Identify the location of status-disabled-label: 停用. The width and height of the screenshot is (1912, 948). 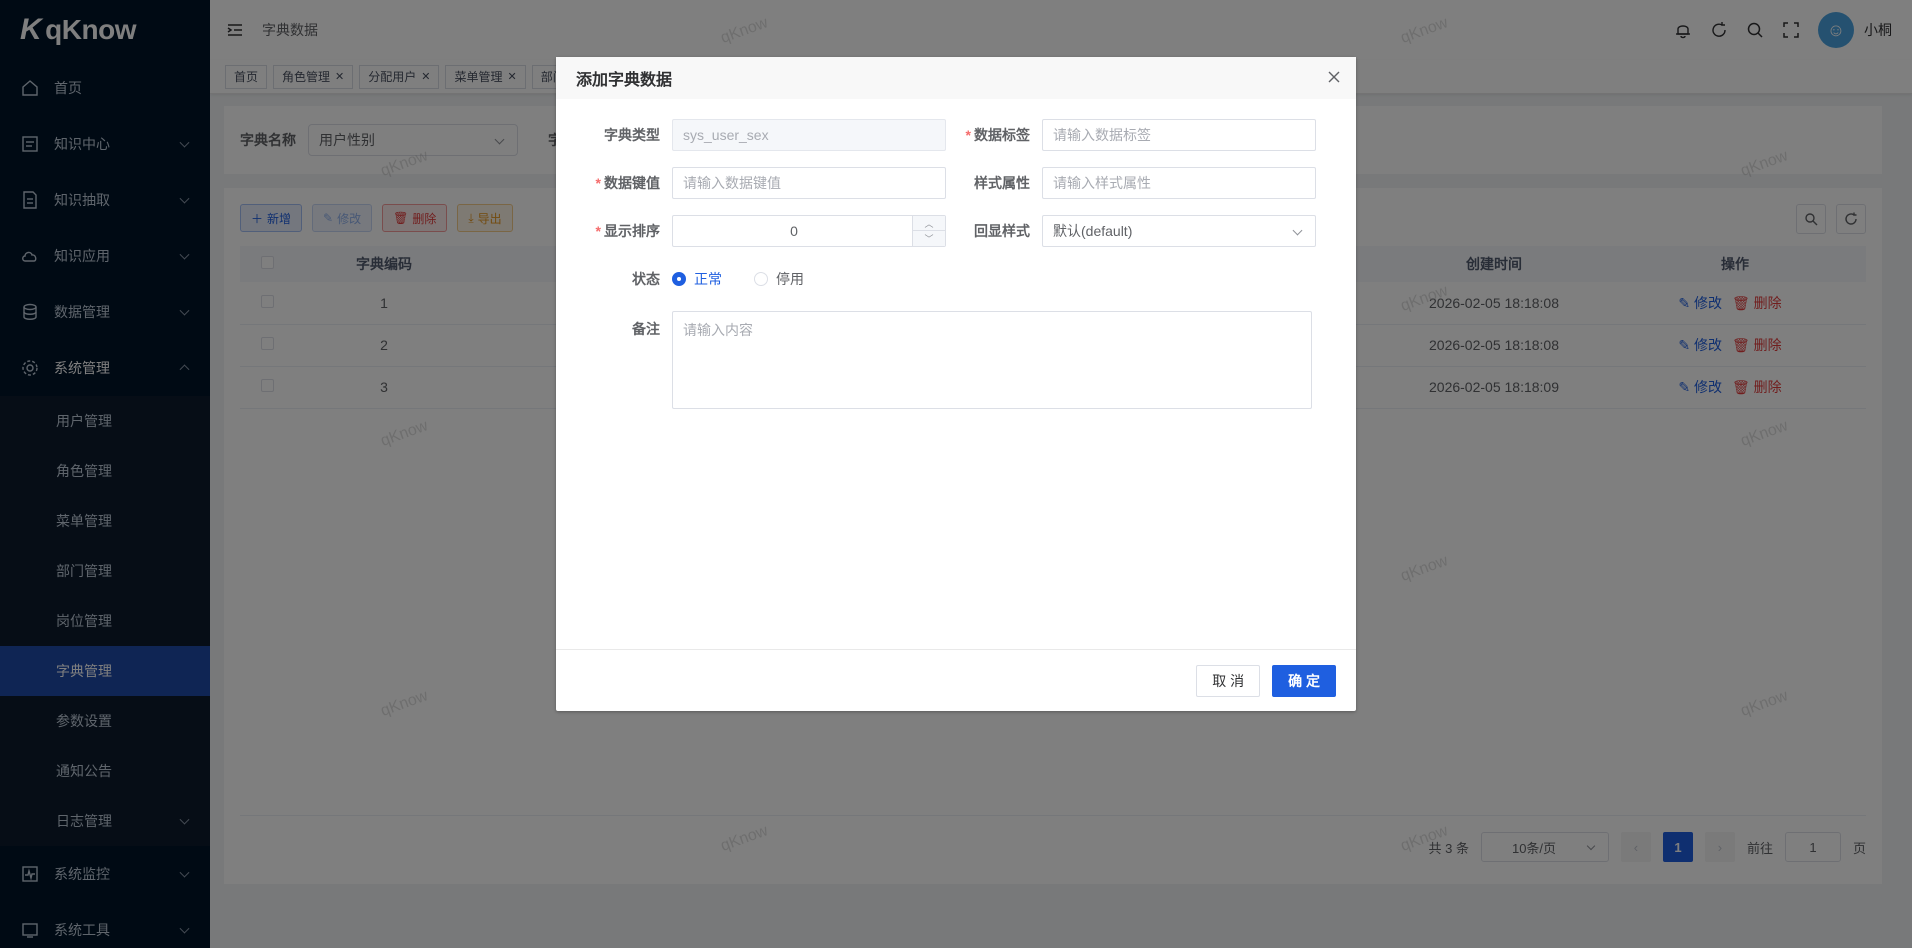
(790, 279).